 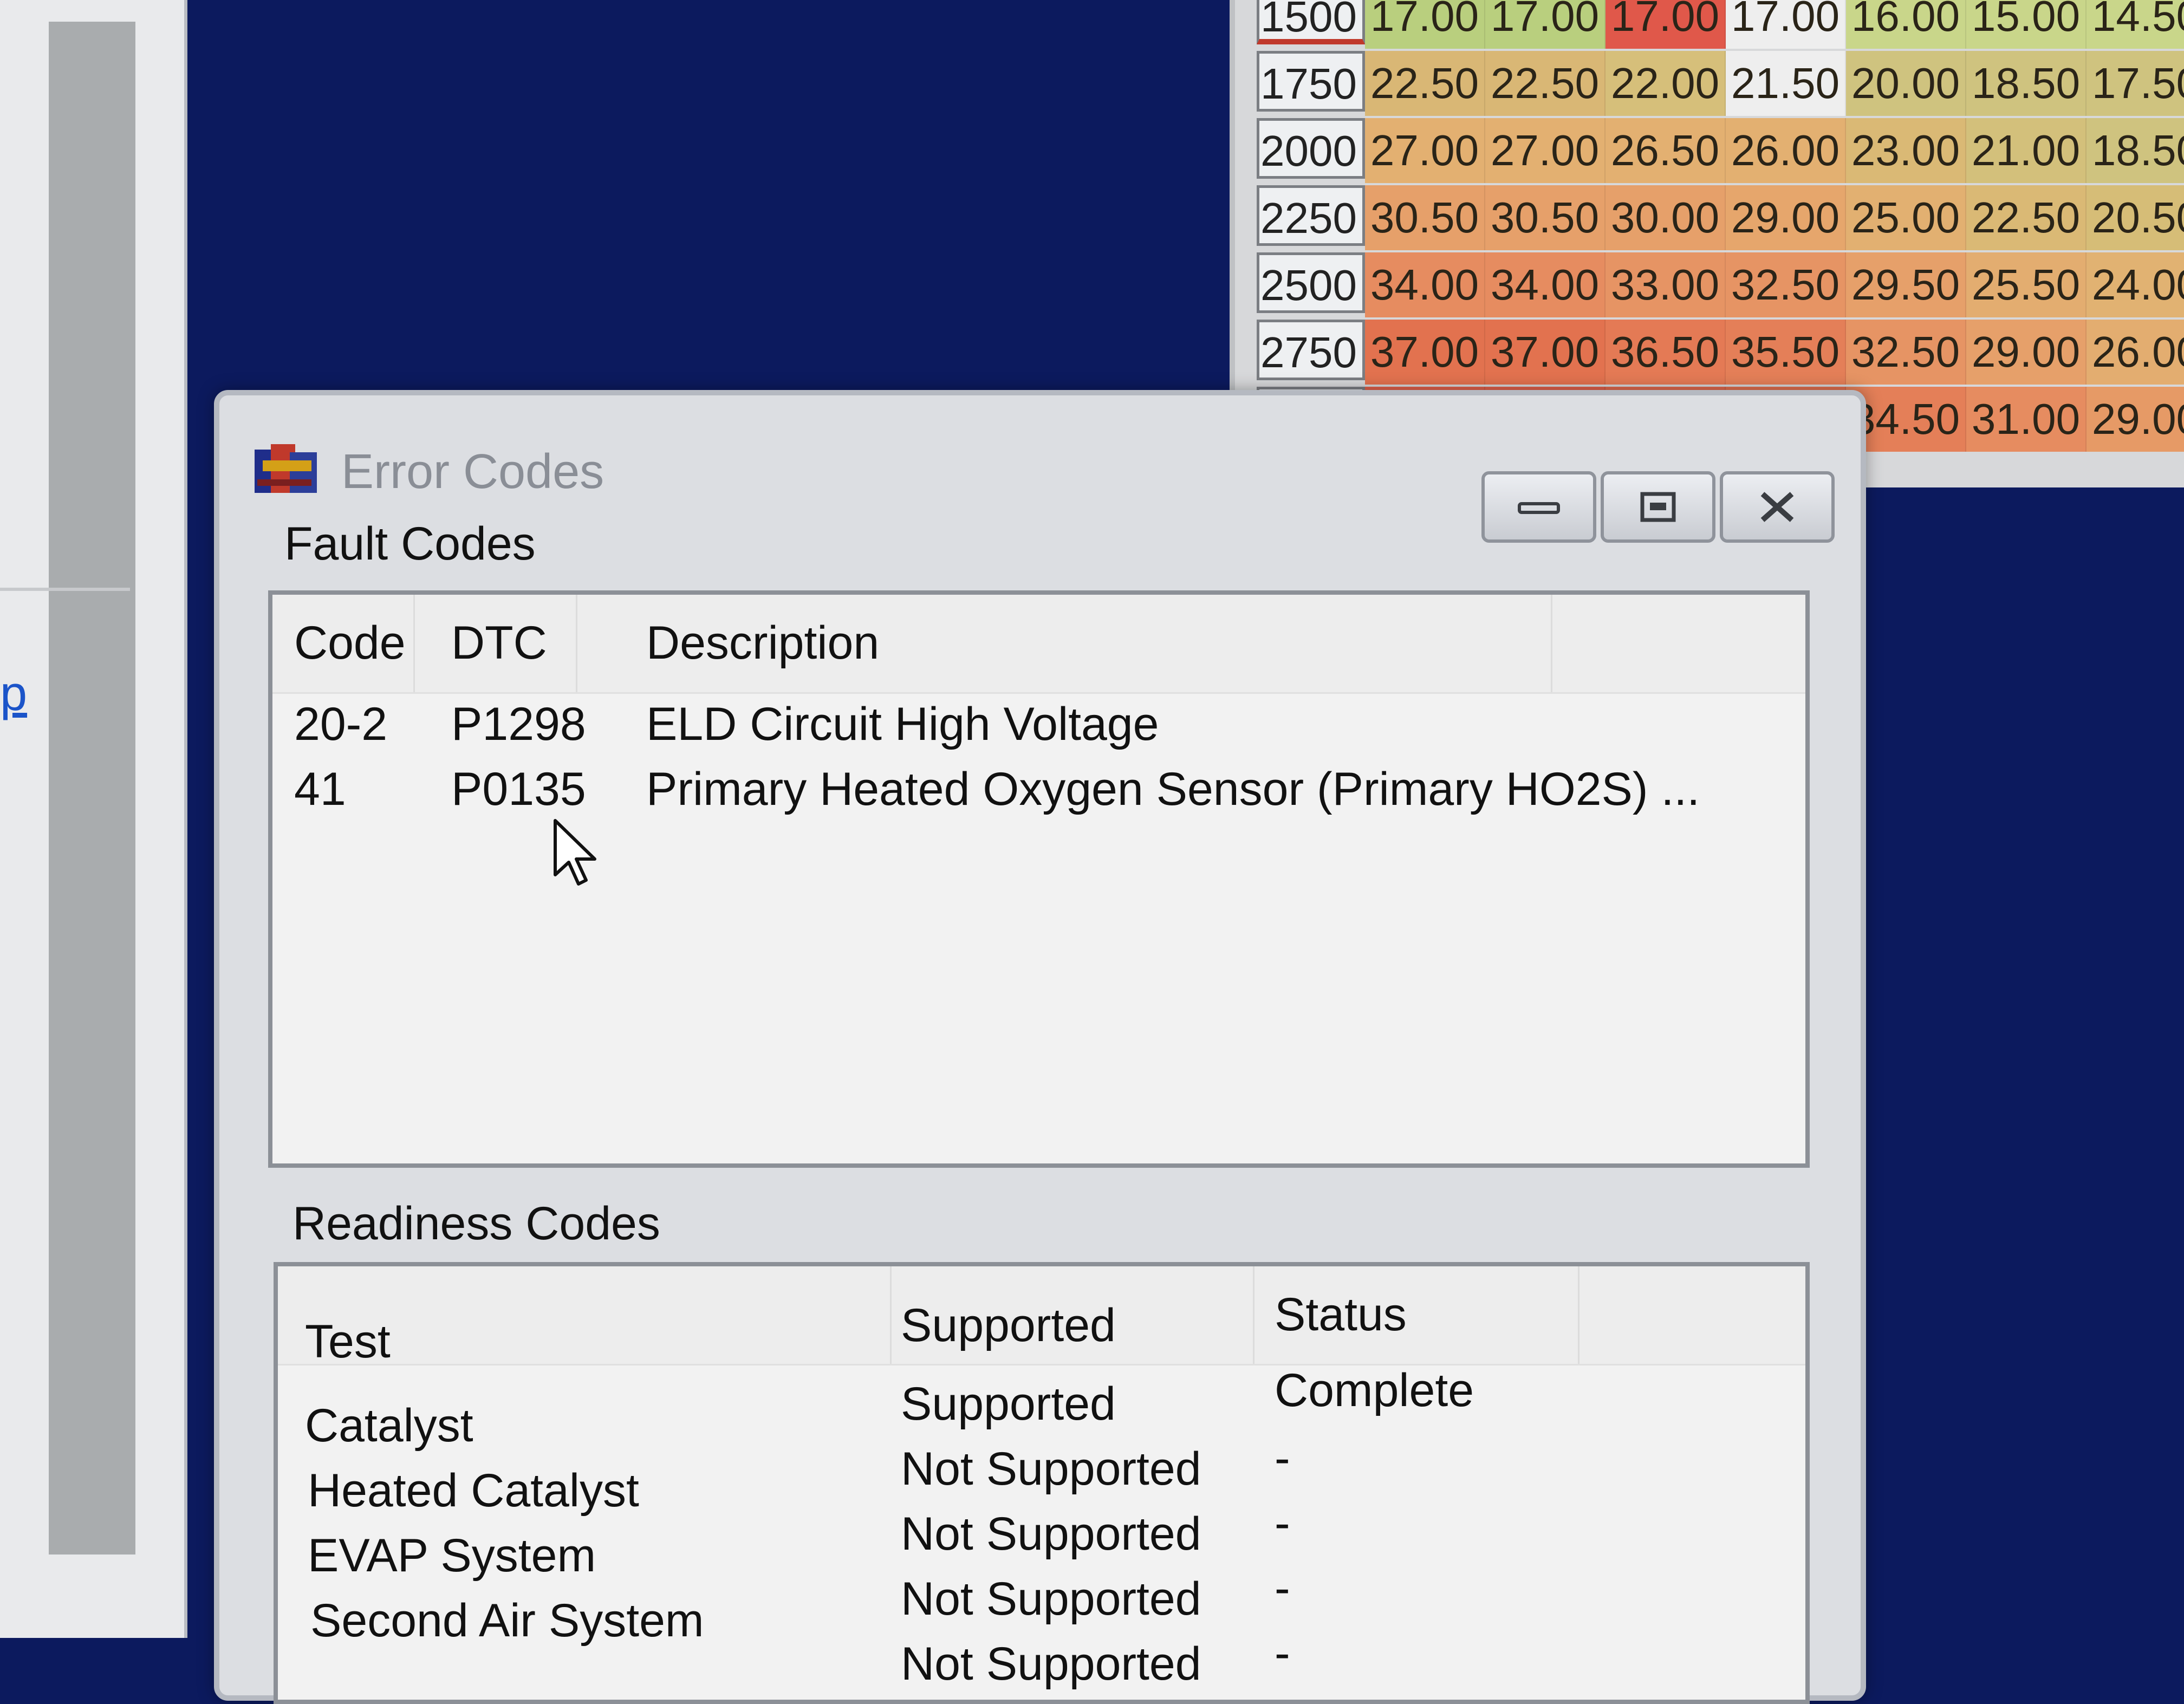 What do you see at coordinates (1374, 1390) in the screenshot?
I see `readiness-status-cell: Complete` at bounding box center [1374, 1390].